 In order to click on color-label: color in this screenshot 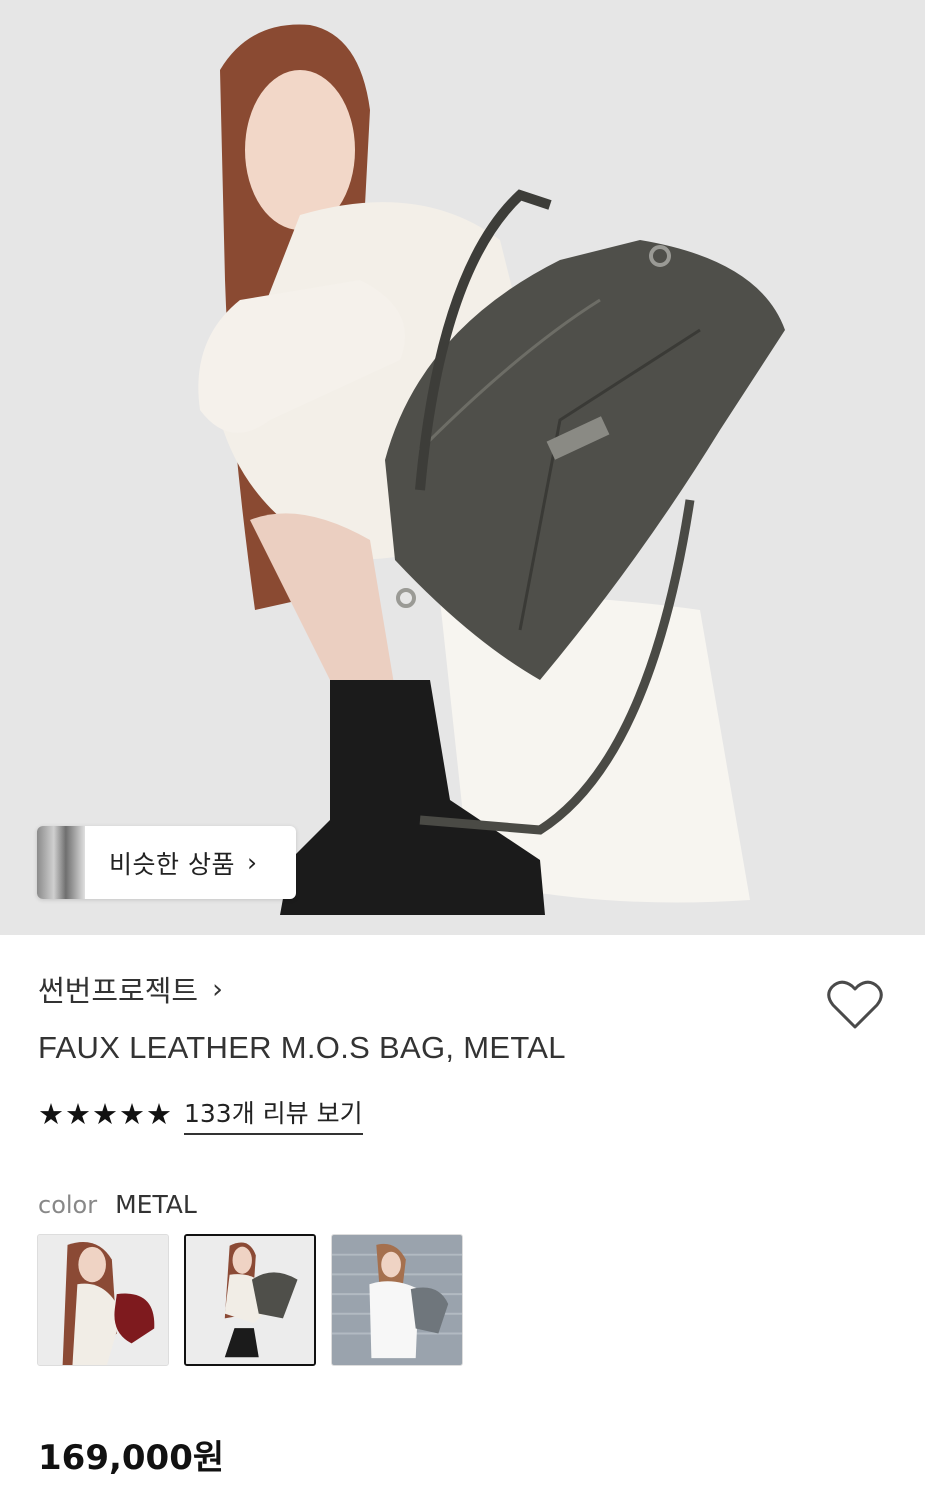, I will do `click(68, 1205)`.